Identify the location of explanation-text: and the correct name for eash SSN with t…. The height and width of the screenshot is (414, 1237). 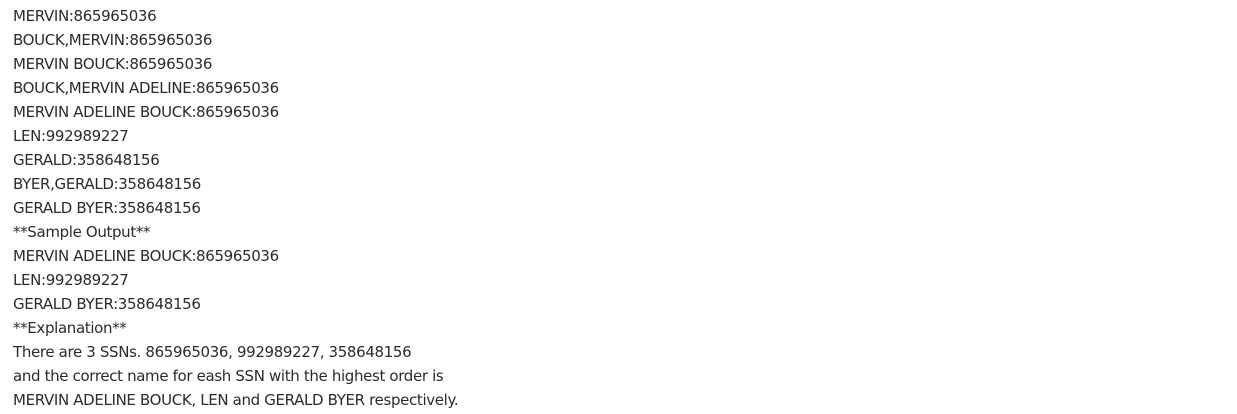
(228, 376).